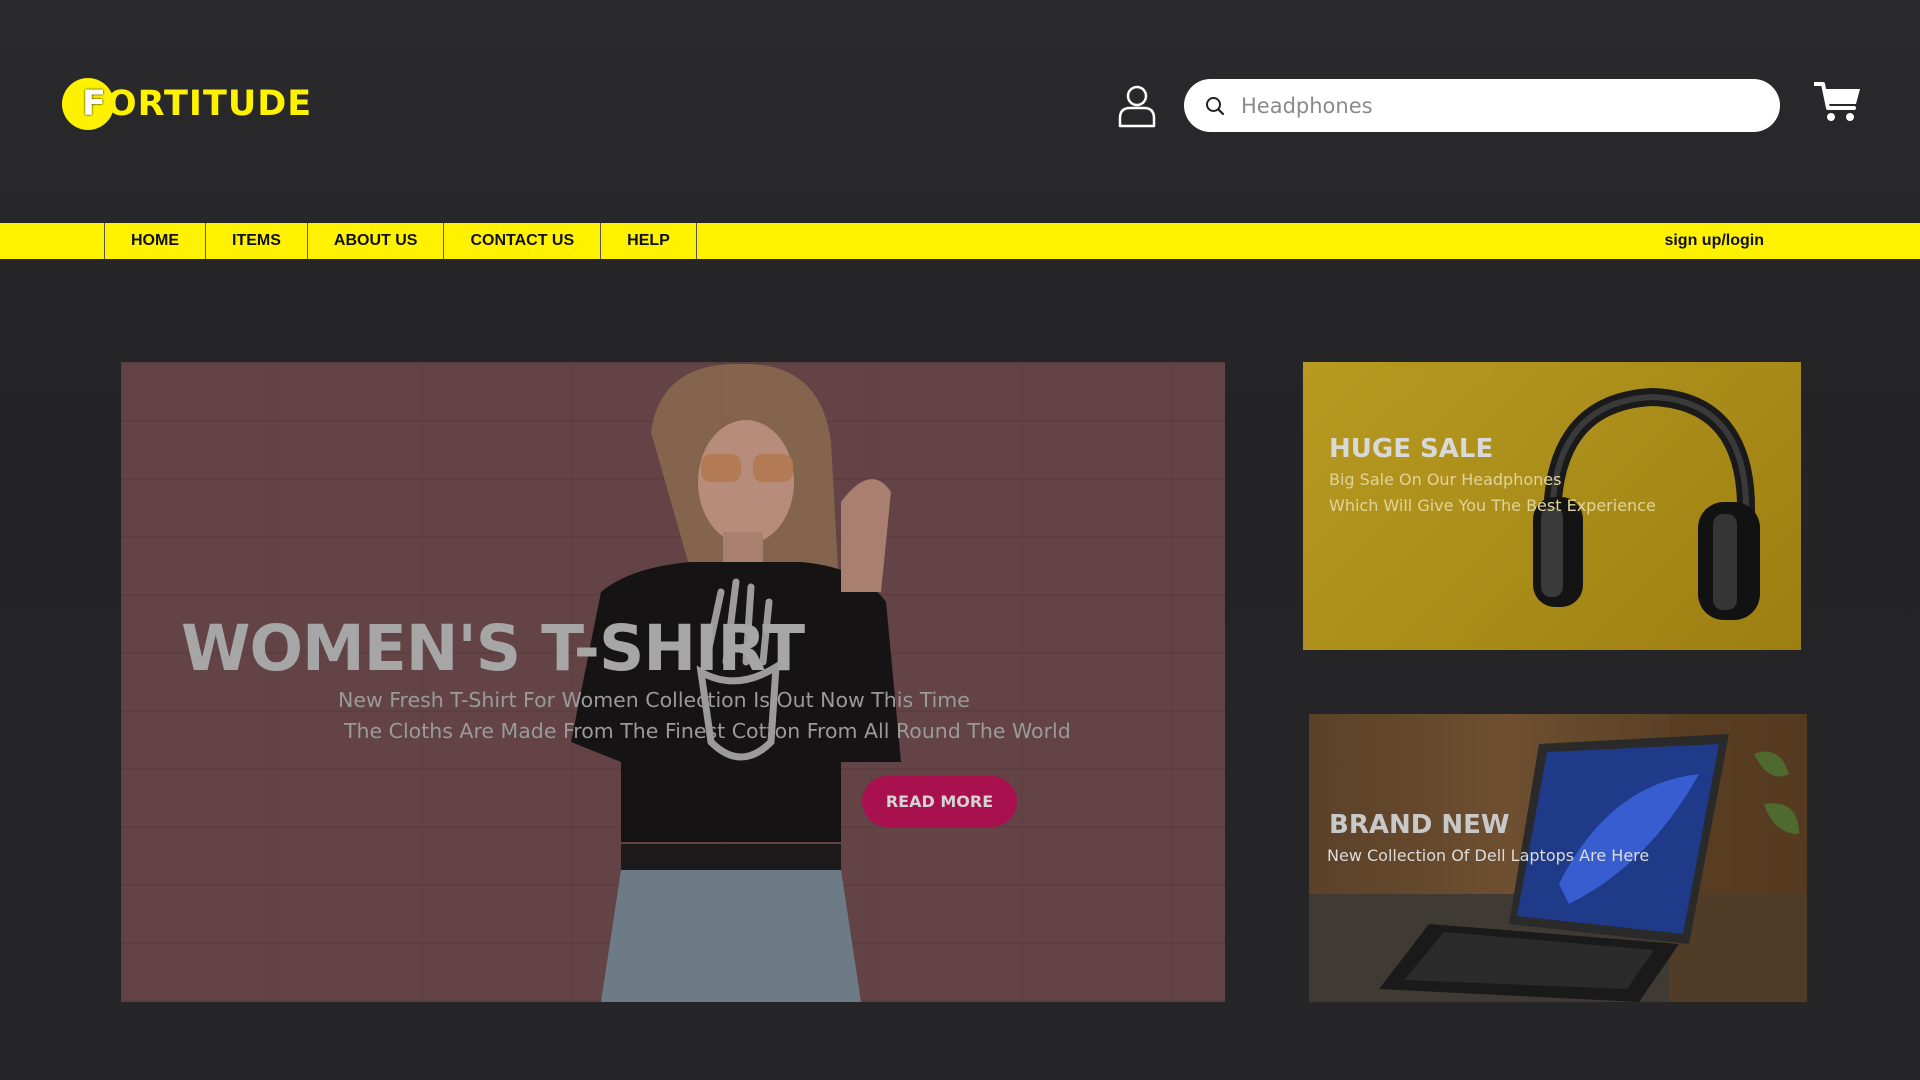  I want to click on sale-title: HUGE SALE, so click(1411, 449).